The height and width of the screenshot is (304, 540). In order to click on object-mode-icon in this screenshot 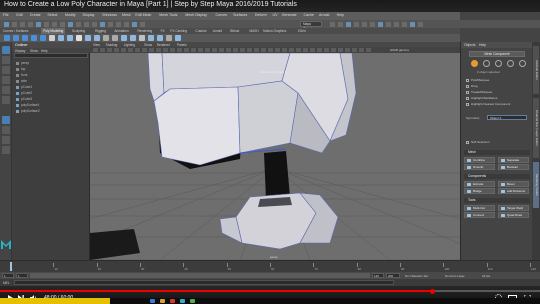, I will do `click(474, 63)`.